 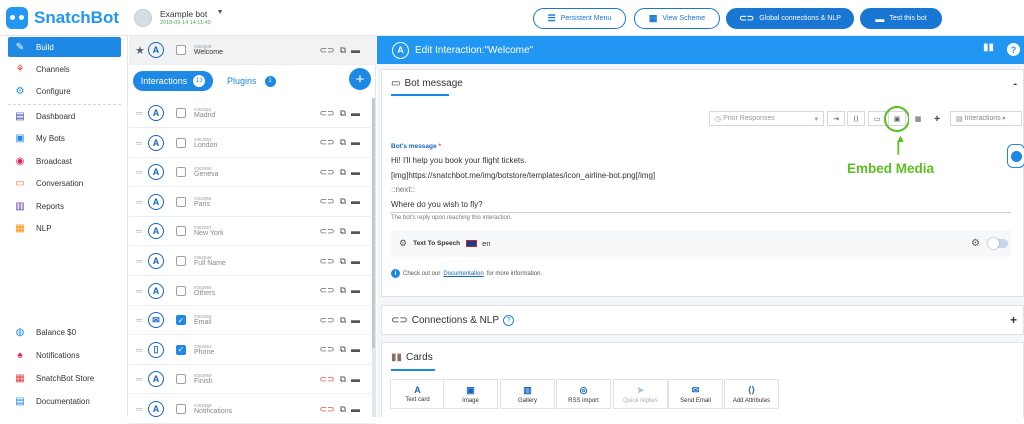 I want to click on interaction-row: ═ ▯ ✓ #362951 Phone ⊂⊃ ⧉ ▬, so click(x=252, y=350).